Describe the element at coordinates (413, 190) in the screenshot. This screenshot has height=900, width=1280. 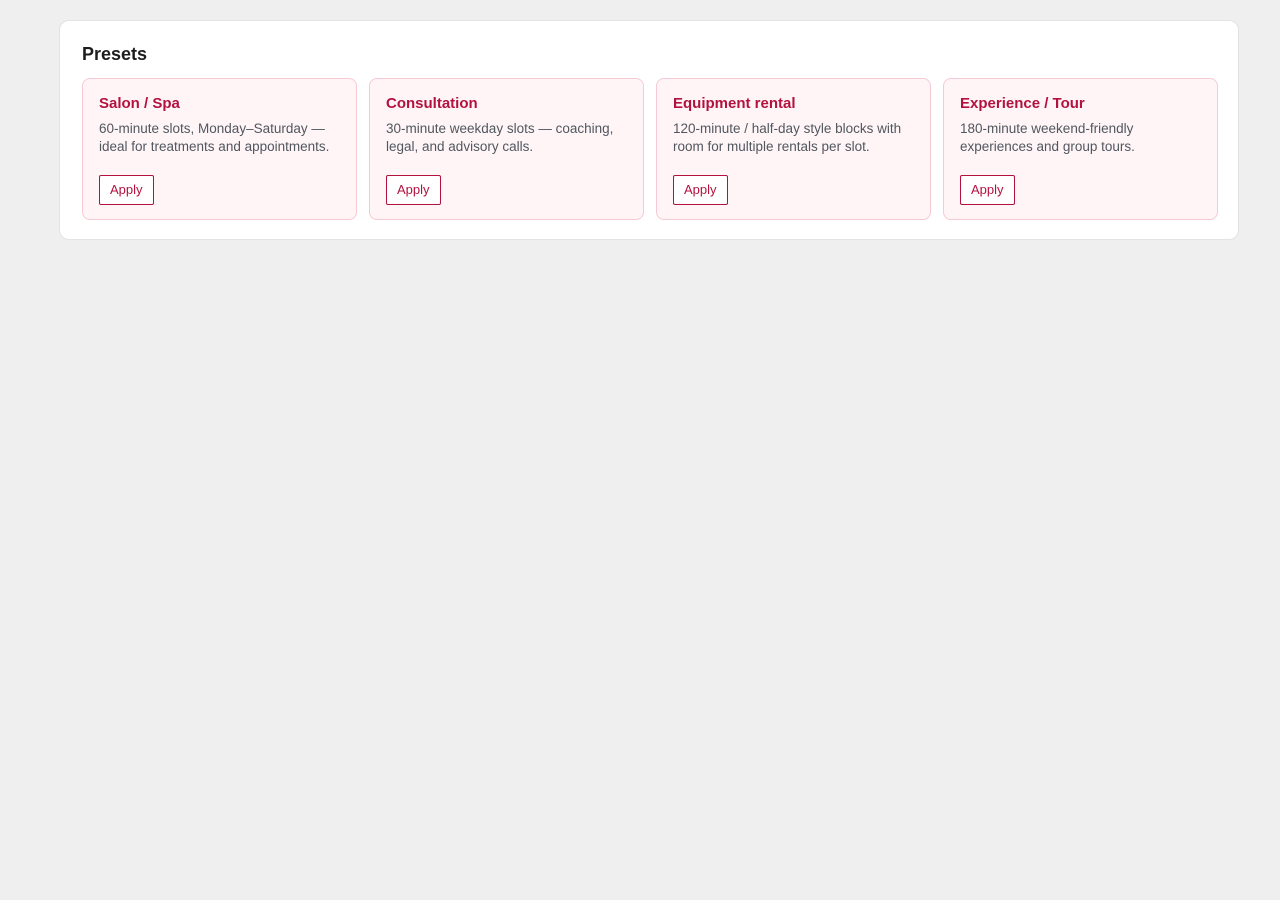
I see `apply-consultation-button: Apply` at that location.